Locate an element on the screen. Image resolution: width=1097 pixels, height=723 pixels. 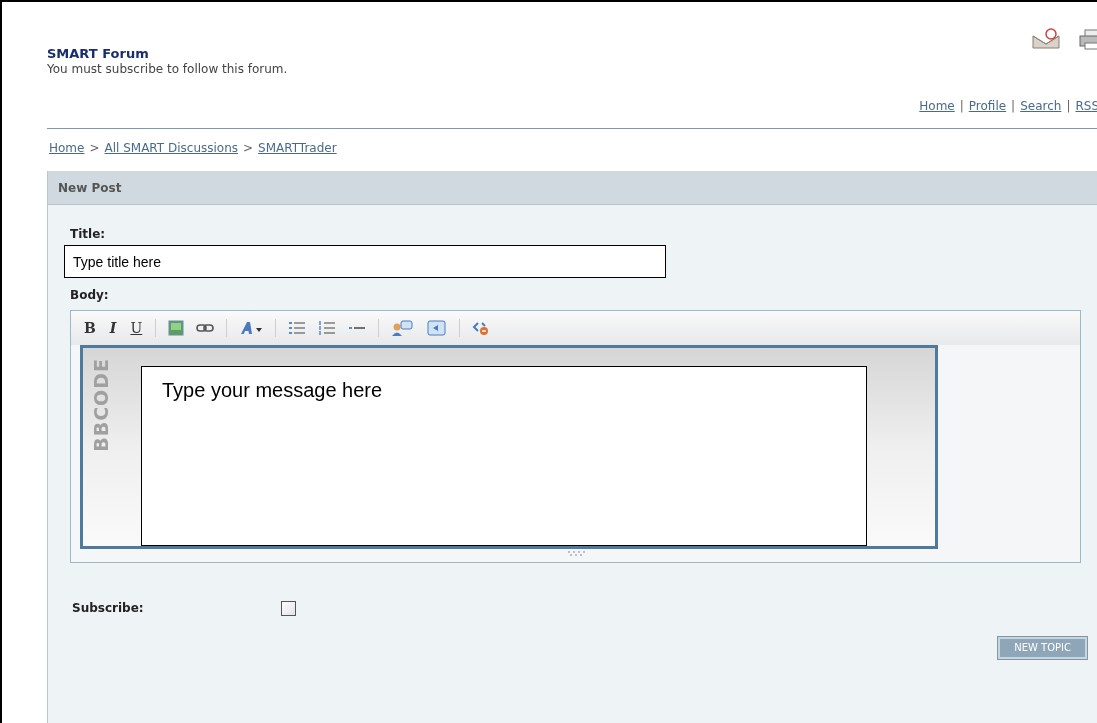
nav-link: Home is located at coordinates (937, 106).